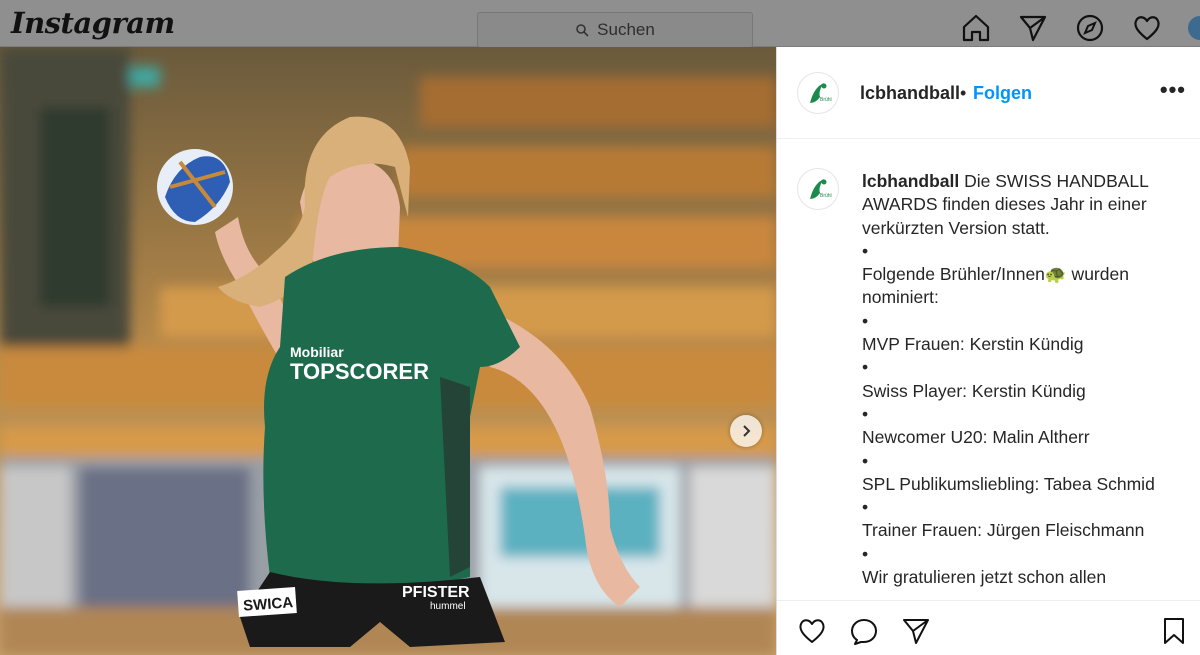  Describe the element at coordinates (1033, 28) in the screenshot. I see `direct-icon` at that location.